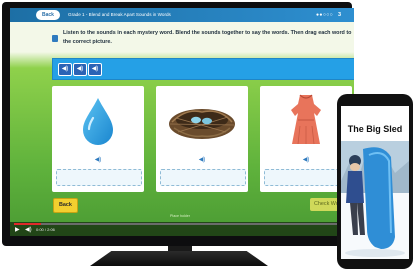  I want to click on seek-track, so click(182, 224).